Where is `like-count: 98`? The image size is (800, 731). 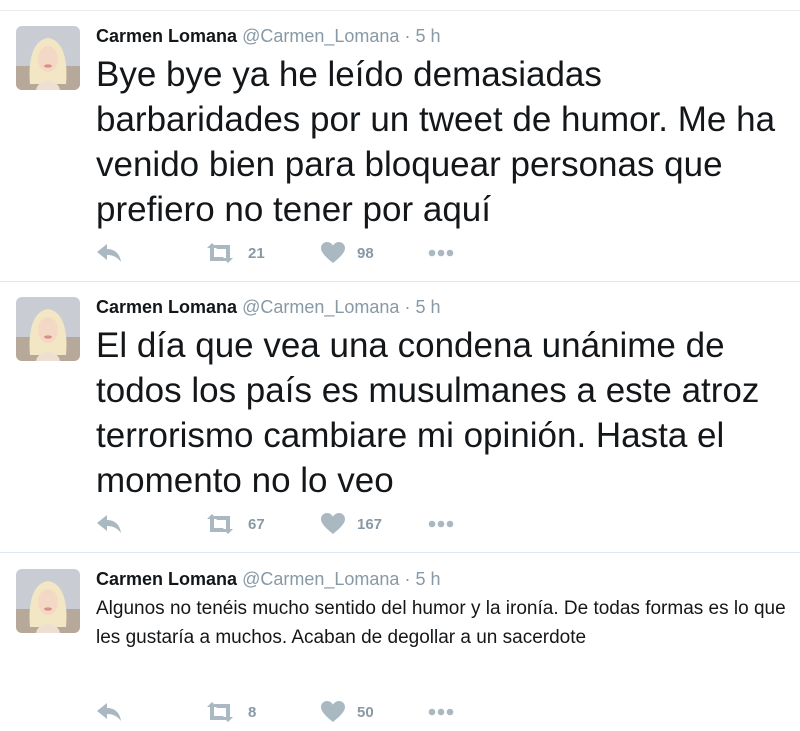 like-count: 98 is located at coordinates (365, 253).